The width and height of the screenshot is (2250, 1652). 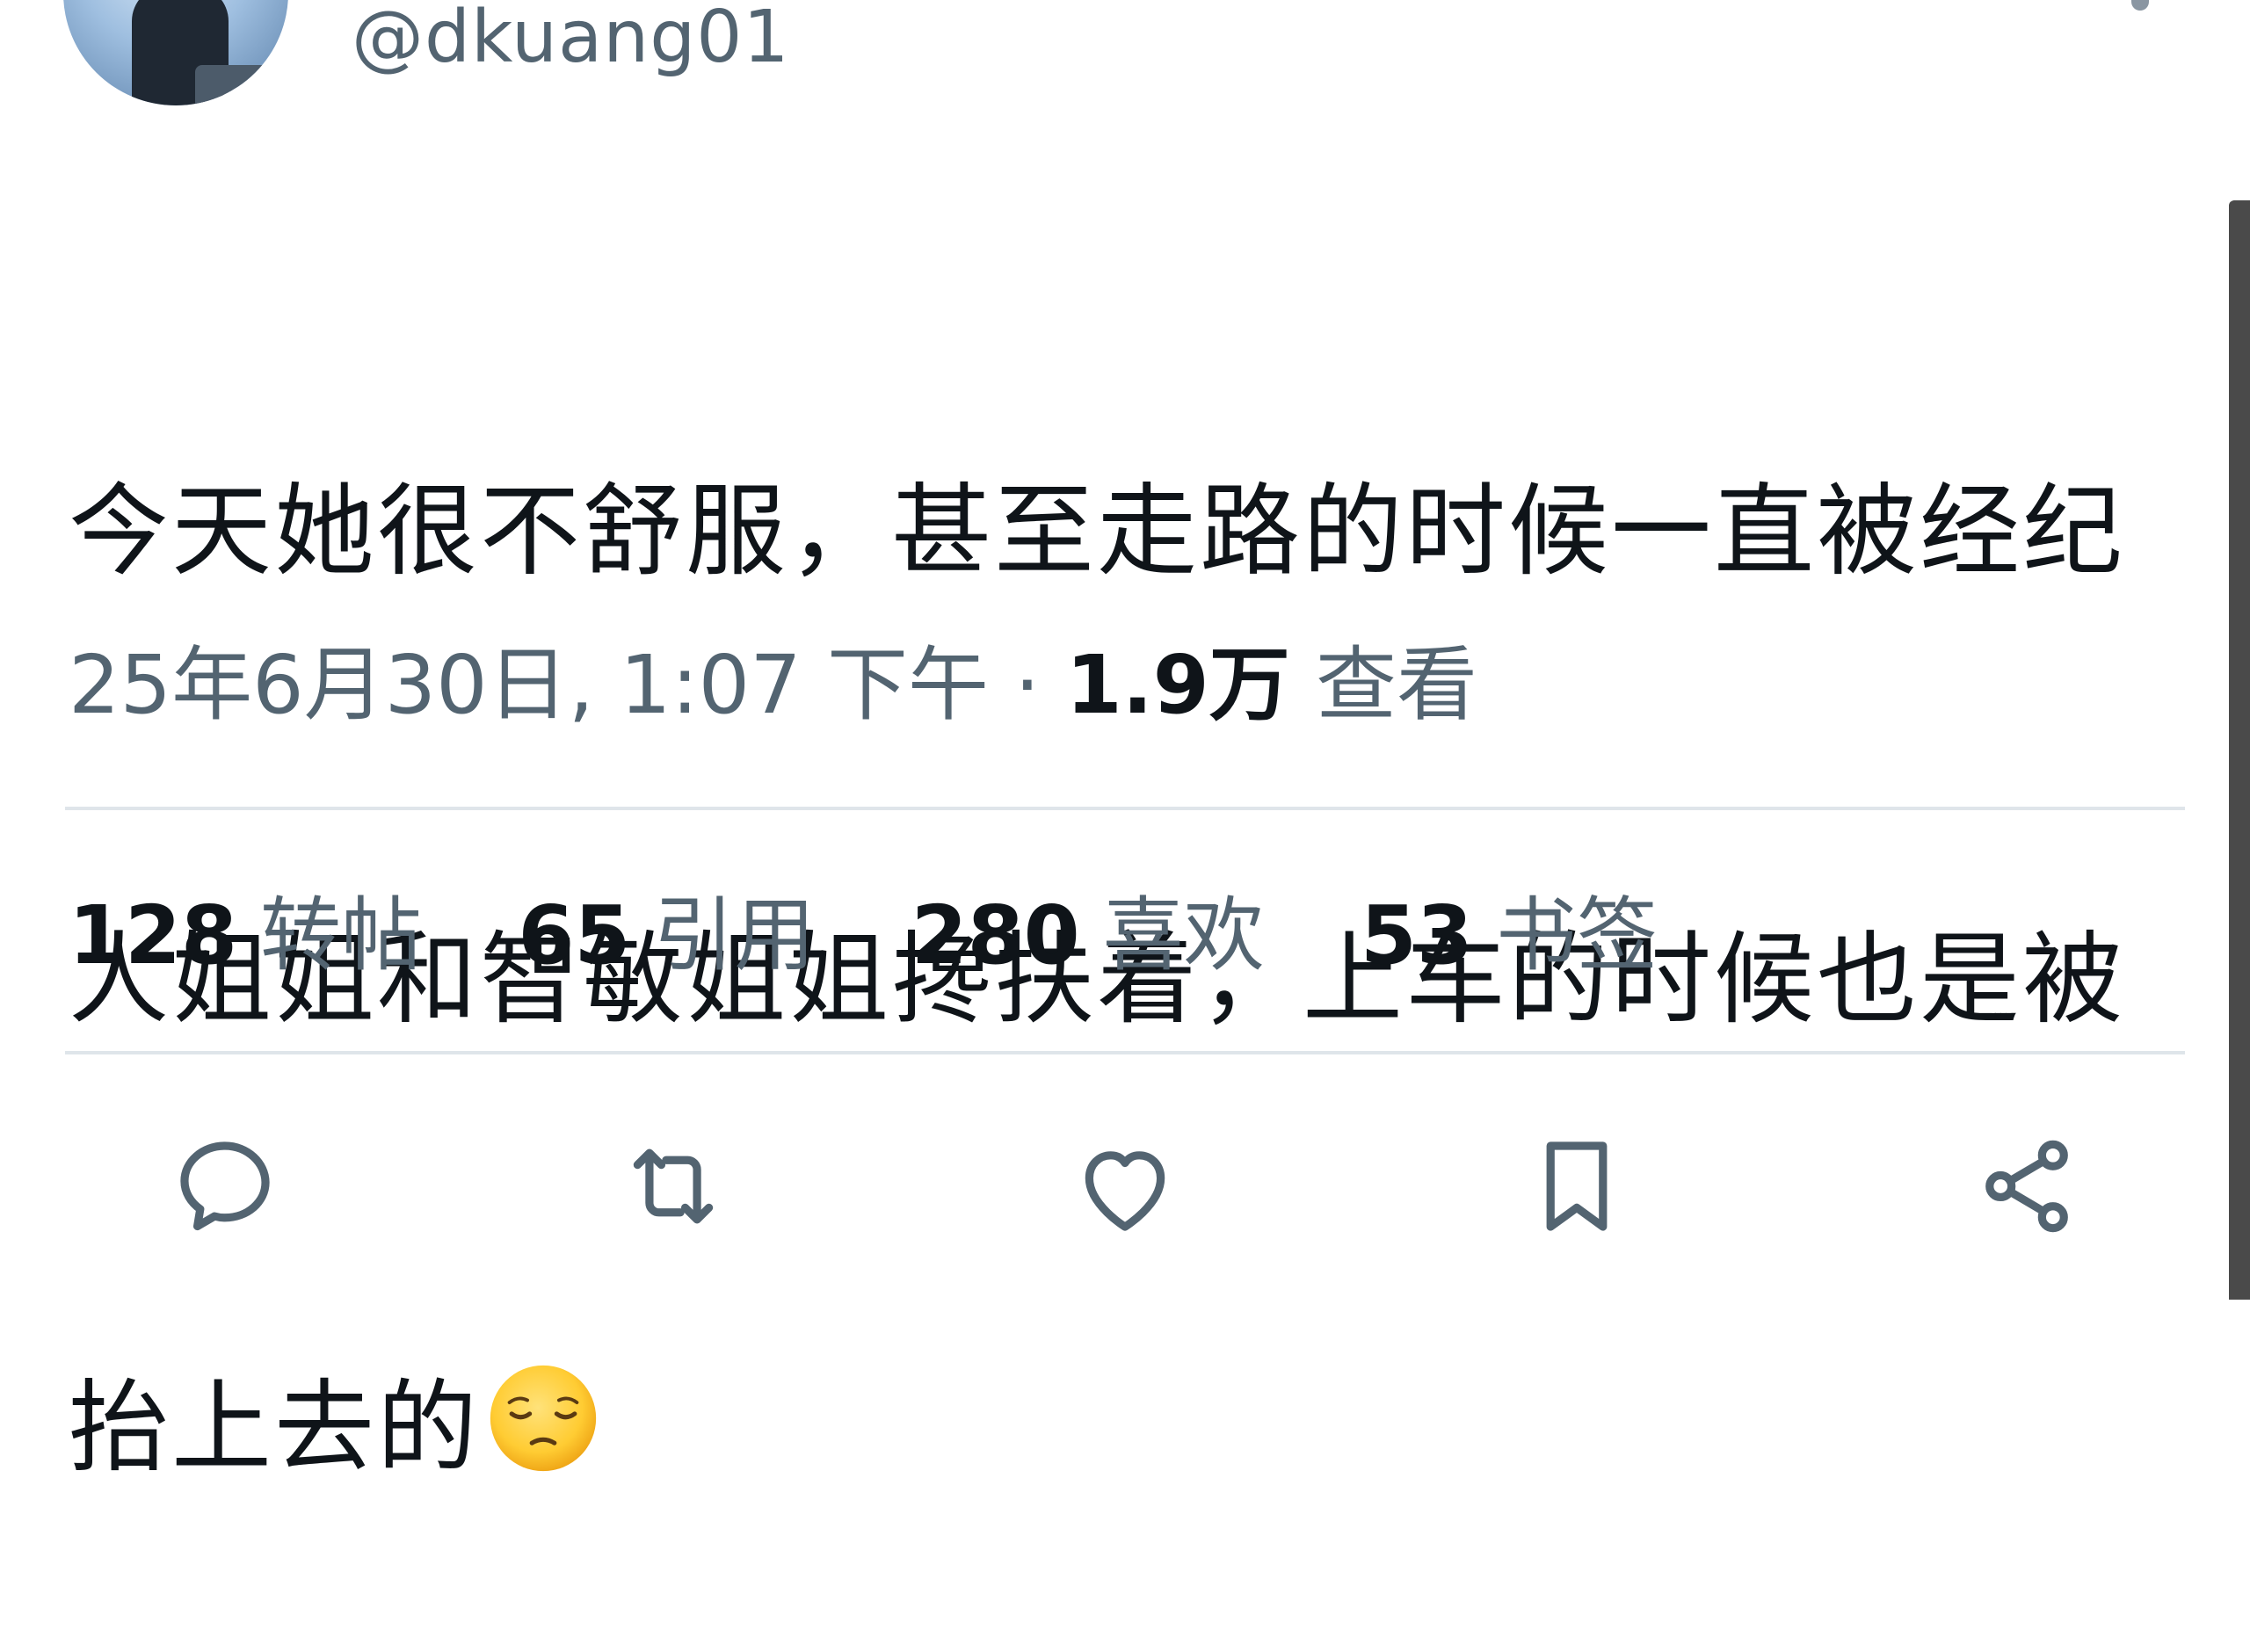 I want to click on pensive-face-emoji, so click(x=543, y=1418).